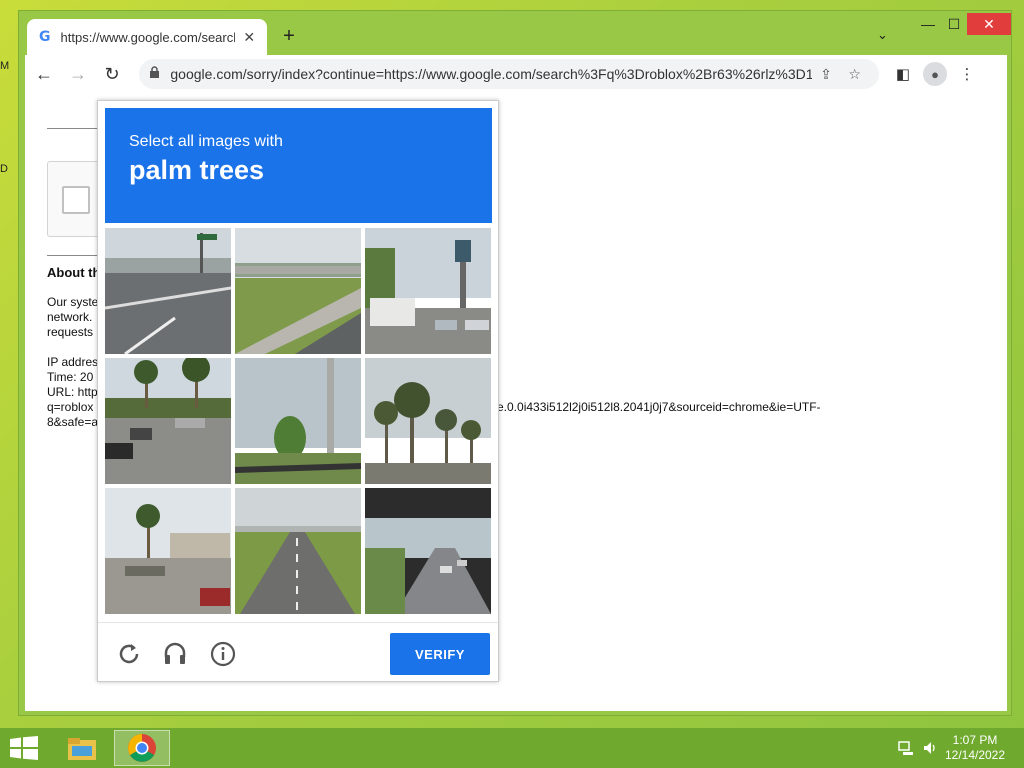  Describe the element at coordinates (975, 755) in the screenshot. I see `clock-date: 12/14/2022` at that location.